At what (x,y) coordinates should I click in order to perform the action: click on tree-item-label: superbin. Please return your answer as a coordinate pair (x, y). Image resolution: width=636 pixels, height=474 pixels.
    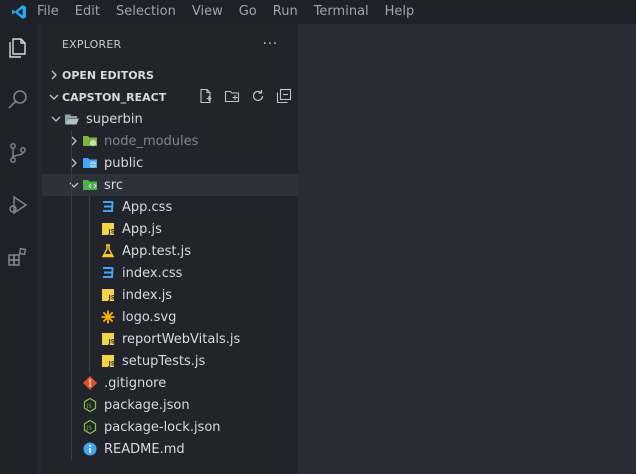
    Looking at the image, I should click on (114, 119).